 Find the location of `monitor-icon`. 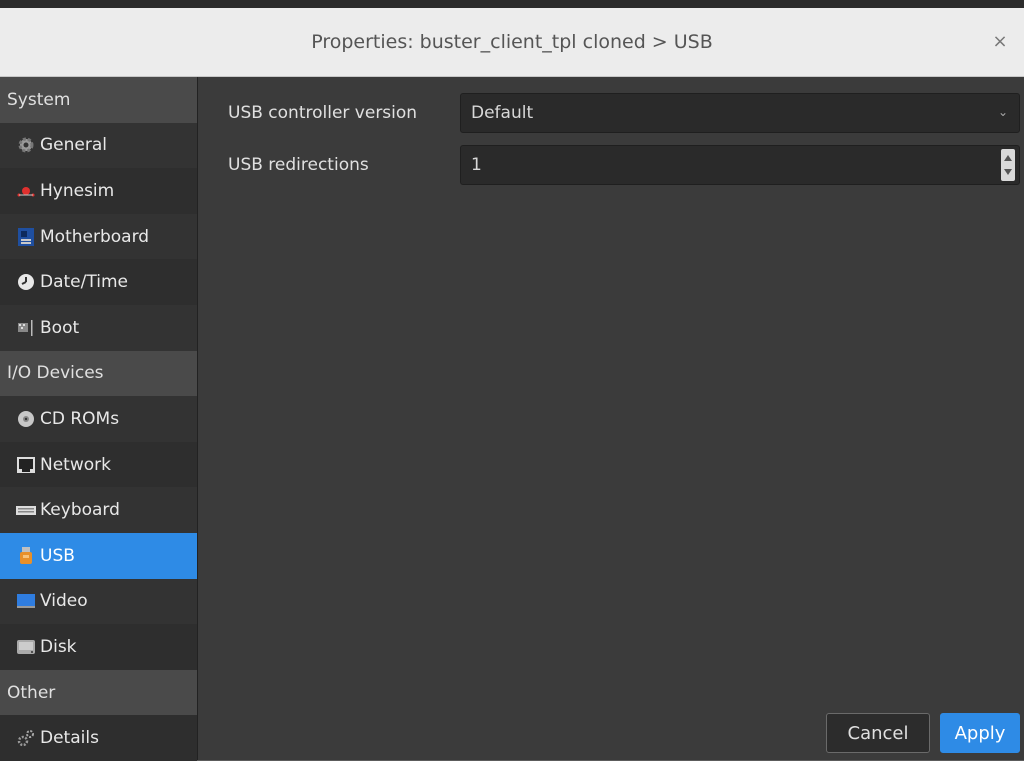

monitor-icon is located at coordinates (26, 601).